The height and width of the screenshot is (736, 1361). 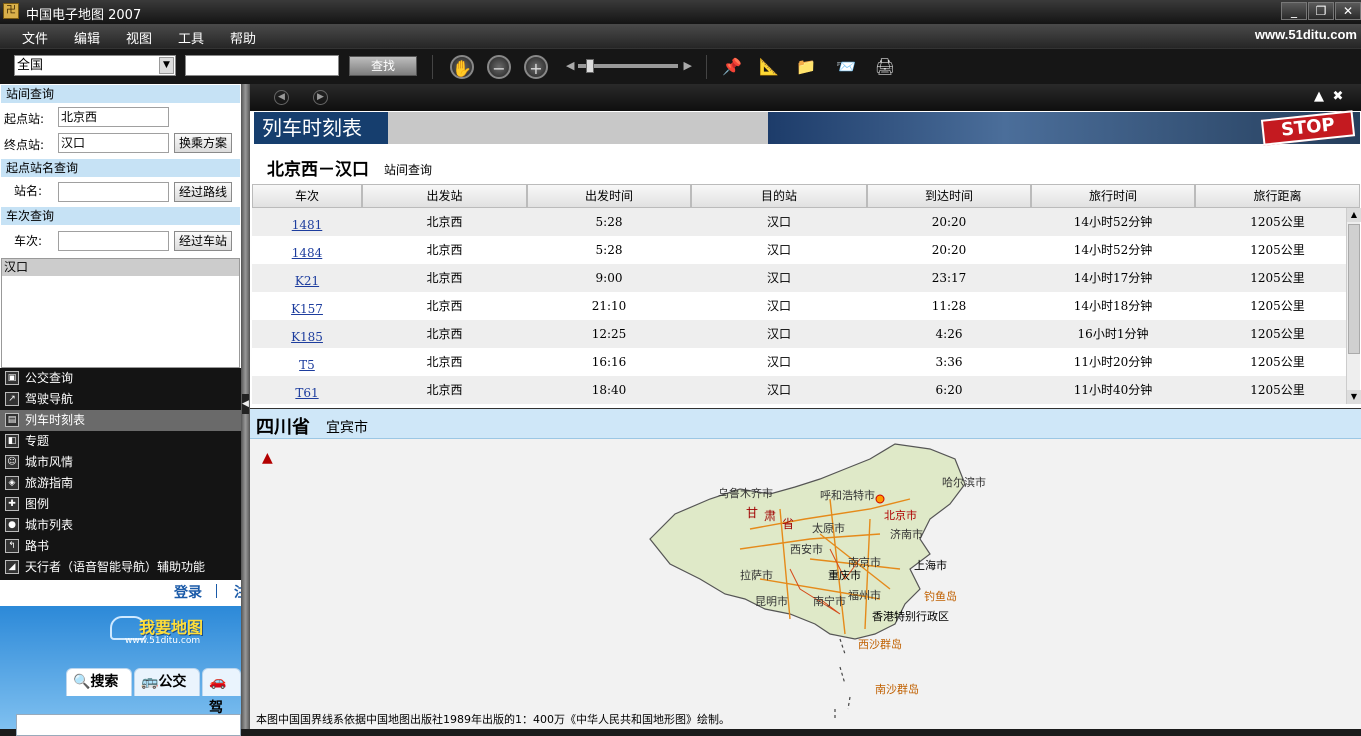 What do you see at coordinates (900, 515) in the screenshot?
I see `map-label-beijing: 北京市` at bounding box center [900, 515].